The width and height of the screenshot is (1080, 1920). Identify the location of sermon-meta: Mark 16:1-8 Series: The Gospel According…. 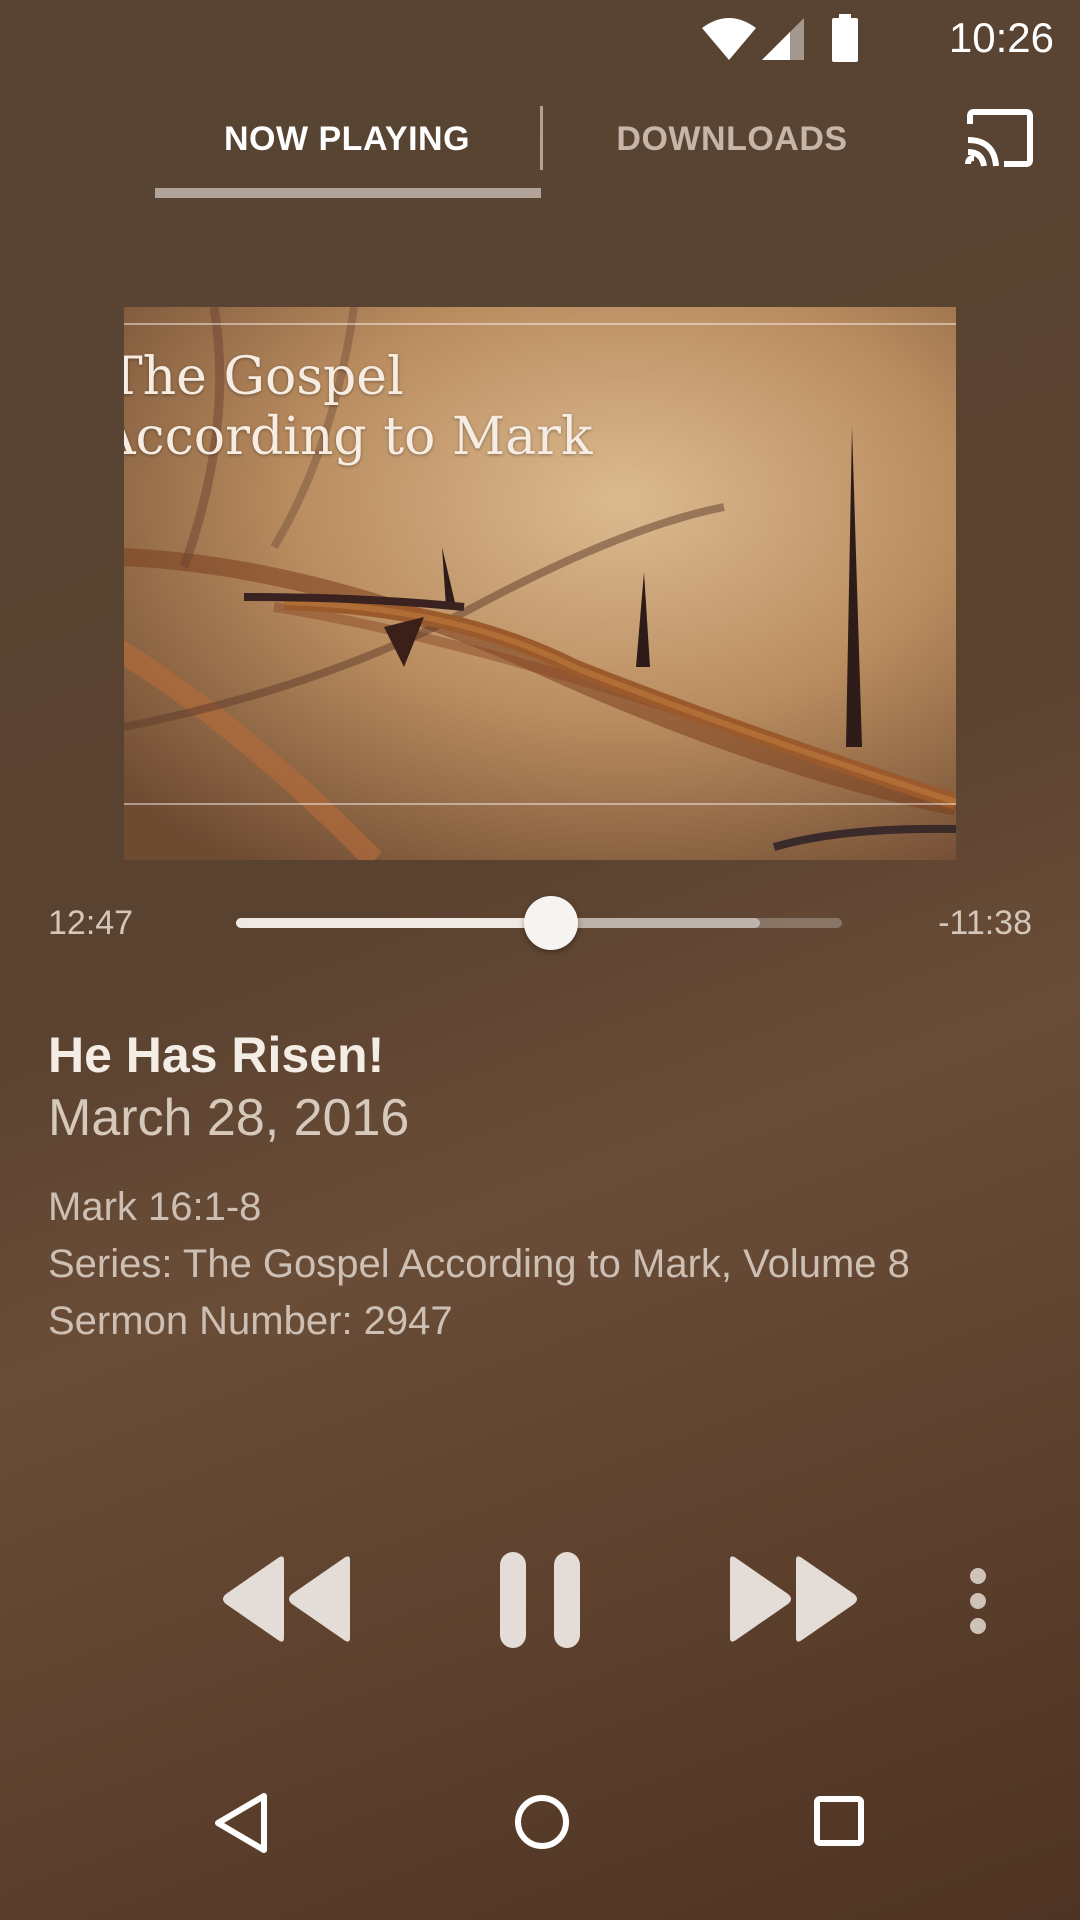
(543, 1264).